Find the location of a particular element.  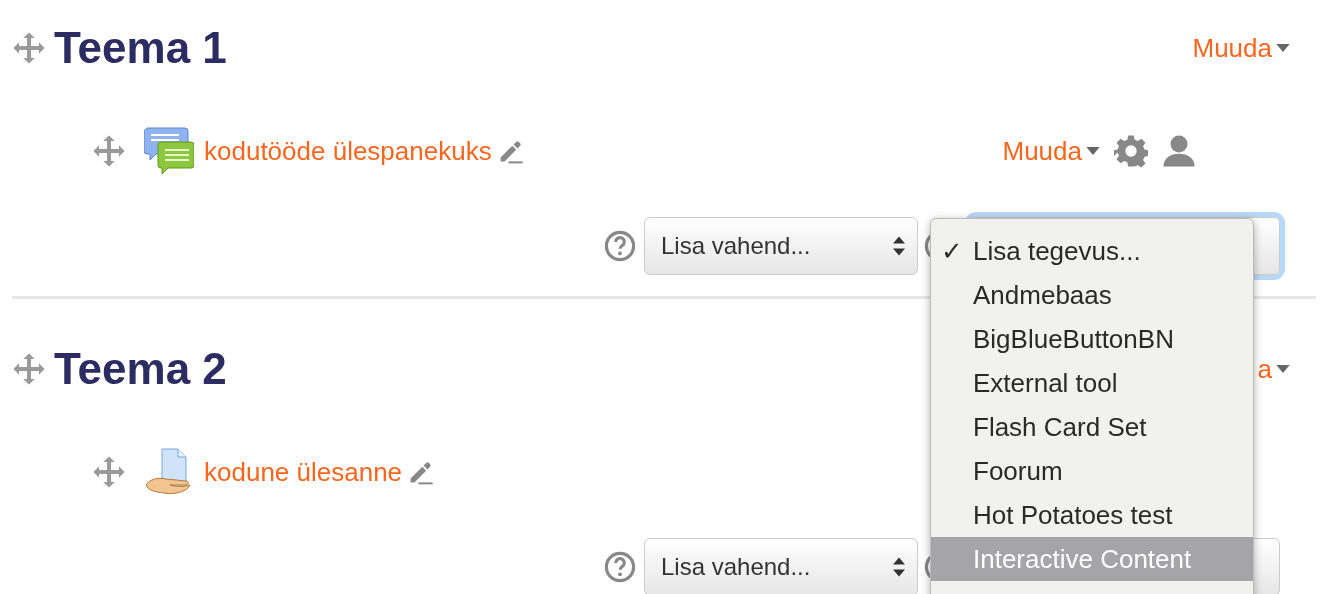

hand-document-icon is located at coordinates (169, 472).